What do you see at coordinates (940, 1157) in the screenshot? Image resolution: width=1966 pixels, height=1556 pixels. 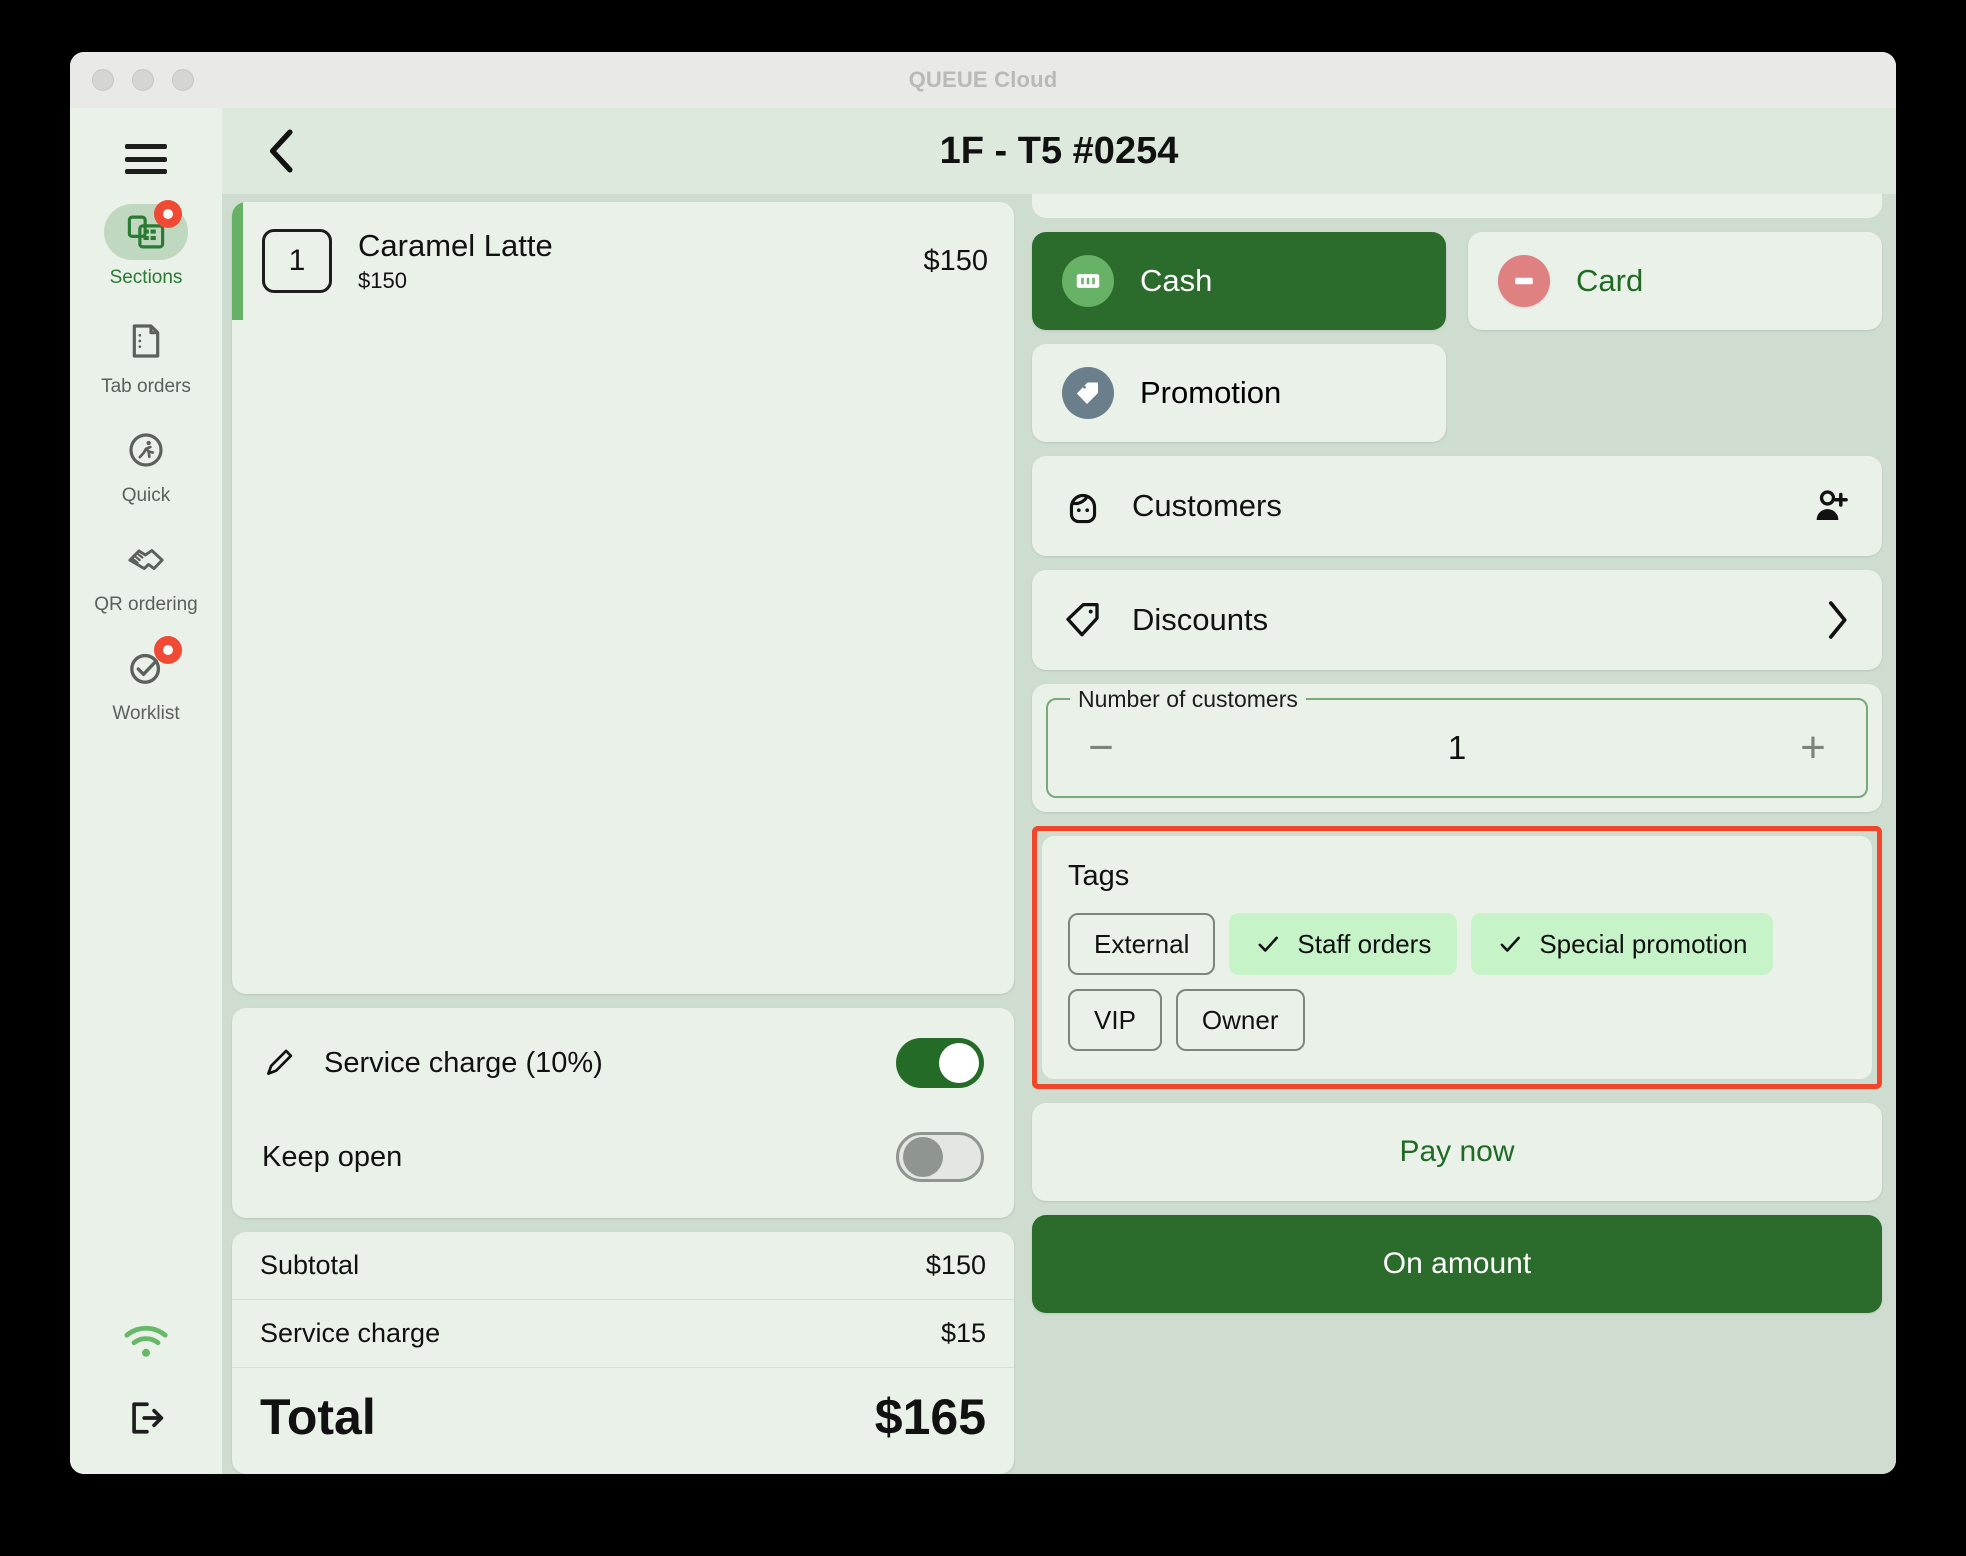 I see `keep-open-toggle` at bounding box center [940, 1157].